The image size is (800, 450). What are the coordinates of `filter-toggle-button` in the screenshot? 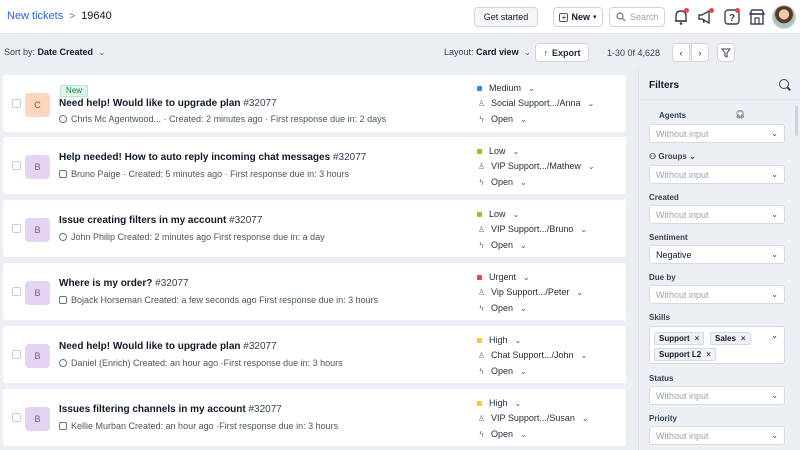 It's located at (726, 52).